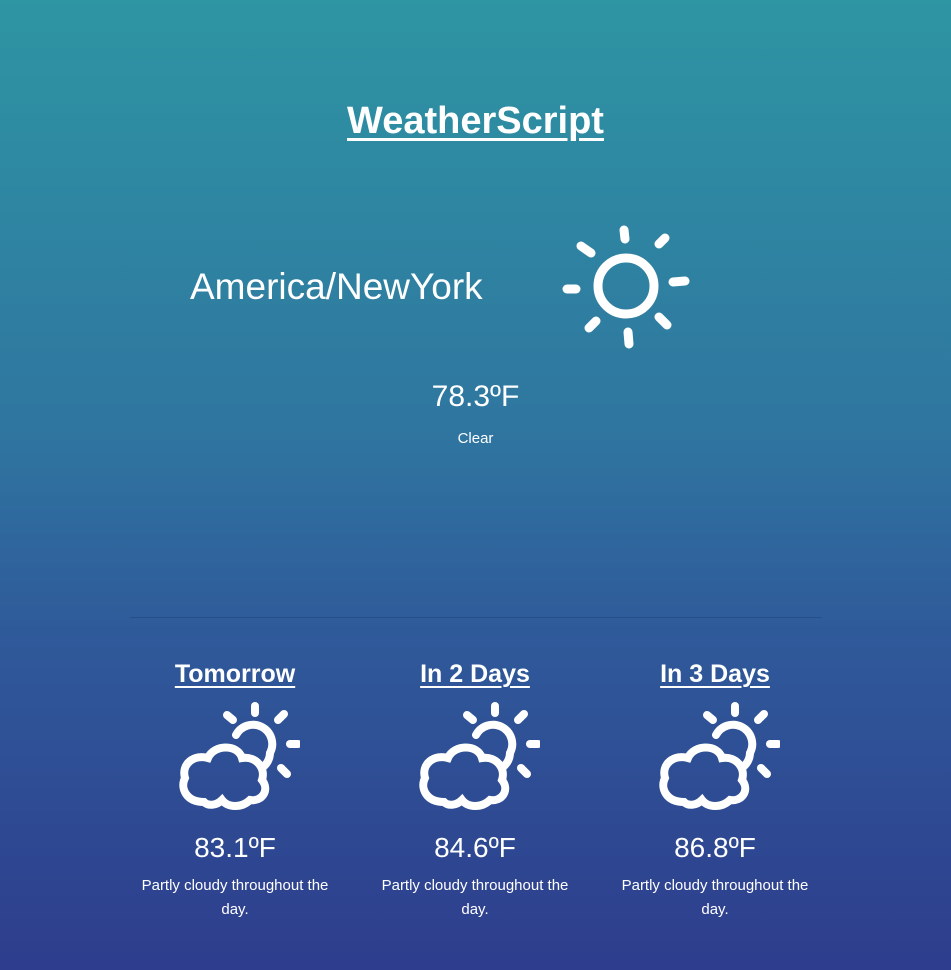 The width and height of the screenshot is (951, 970). What do you see at coordinates (715, 847) in the screenshot?
I see `forecast-temperature: 86.8ºF` at bounding box center [715, 847].